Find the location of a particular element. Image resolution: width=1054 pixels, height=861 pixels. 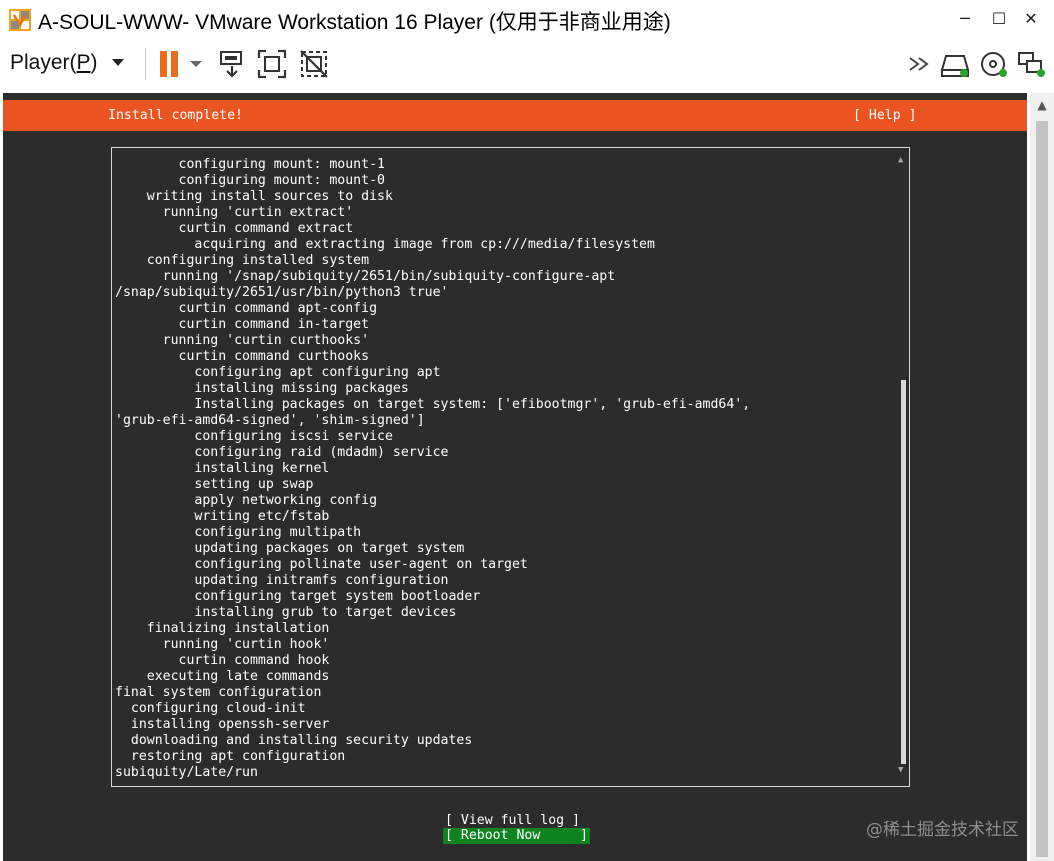

network-adapter-icon is located at coordinates (1032, 64).